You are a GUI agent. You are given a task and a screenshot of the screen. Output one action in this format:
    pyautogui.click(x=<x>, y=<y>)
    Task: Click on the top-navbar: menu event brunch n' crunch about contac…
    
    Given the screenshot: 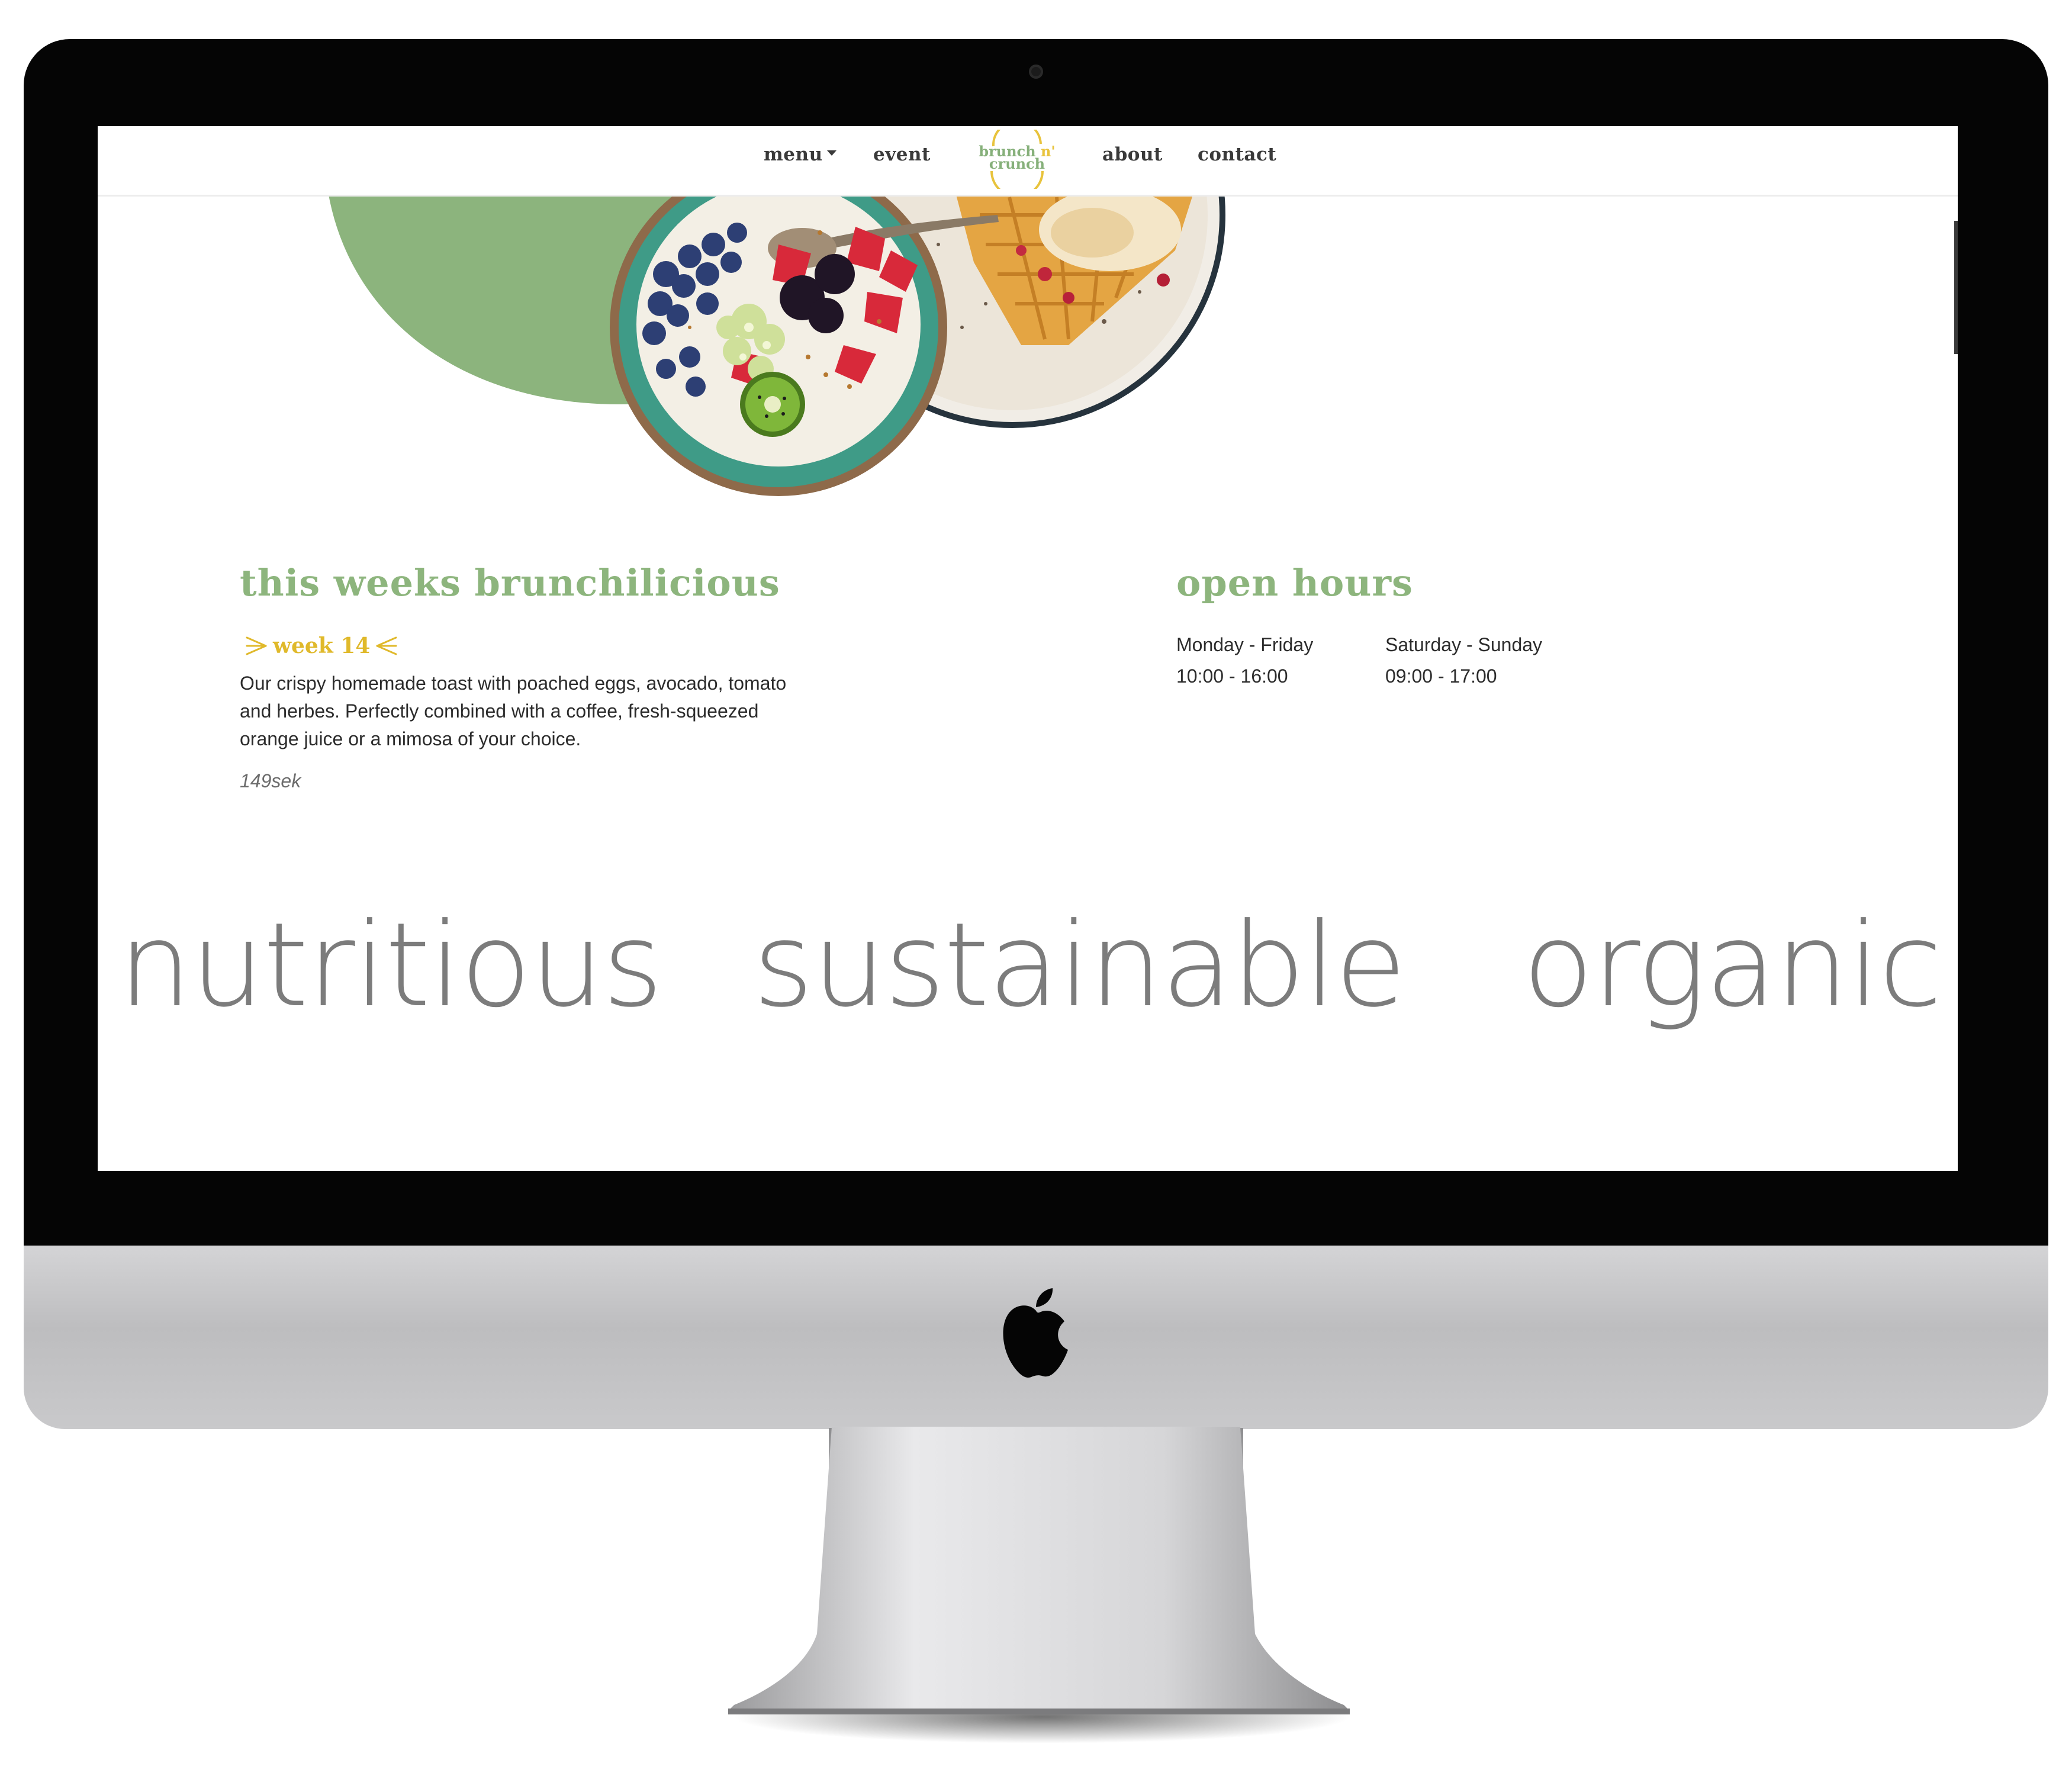 What is the action you would take?
    pyautogui.click(x=1028, y=161)
    